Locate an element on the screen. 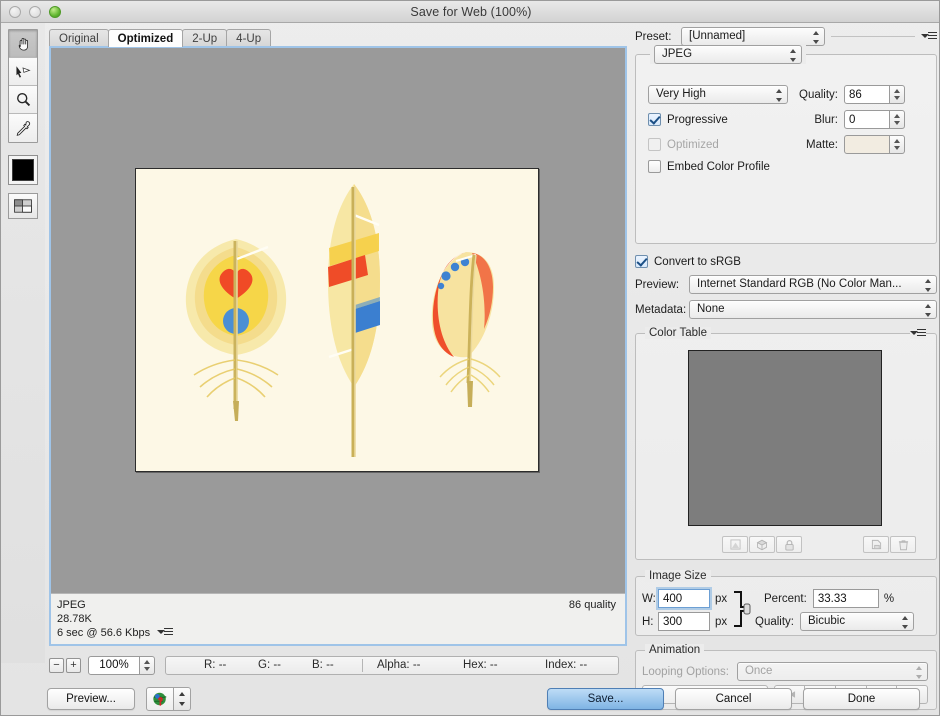 The width and height of the screenshot is (940, 716). hand-tool is located at coordinates (23, 44).